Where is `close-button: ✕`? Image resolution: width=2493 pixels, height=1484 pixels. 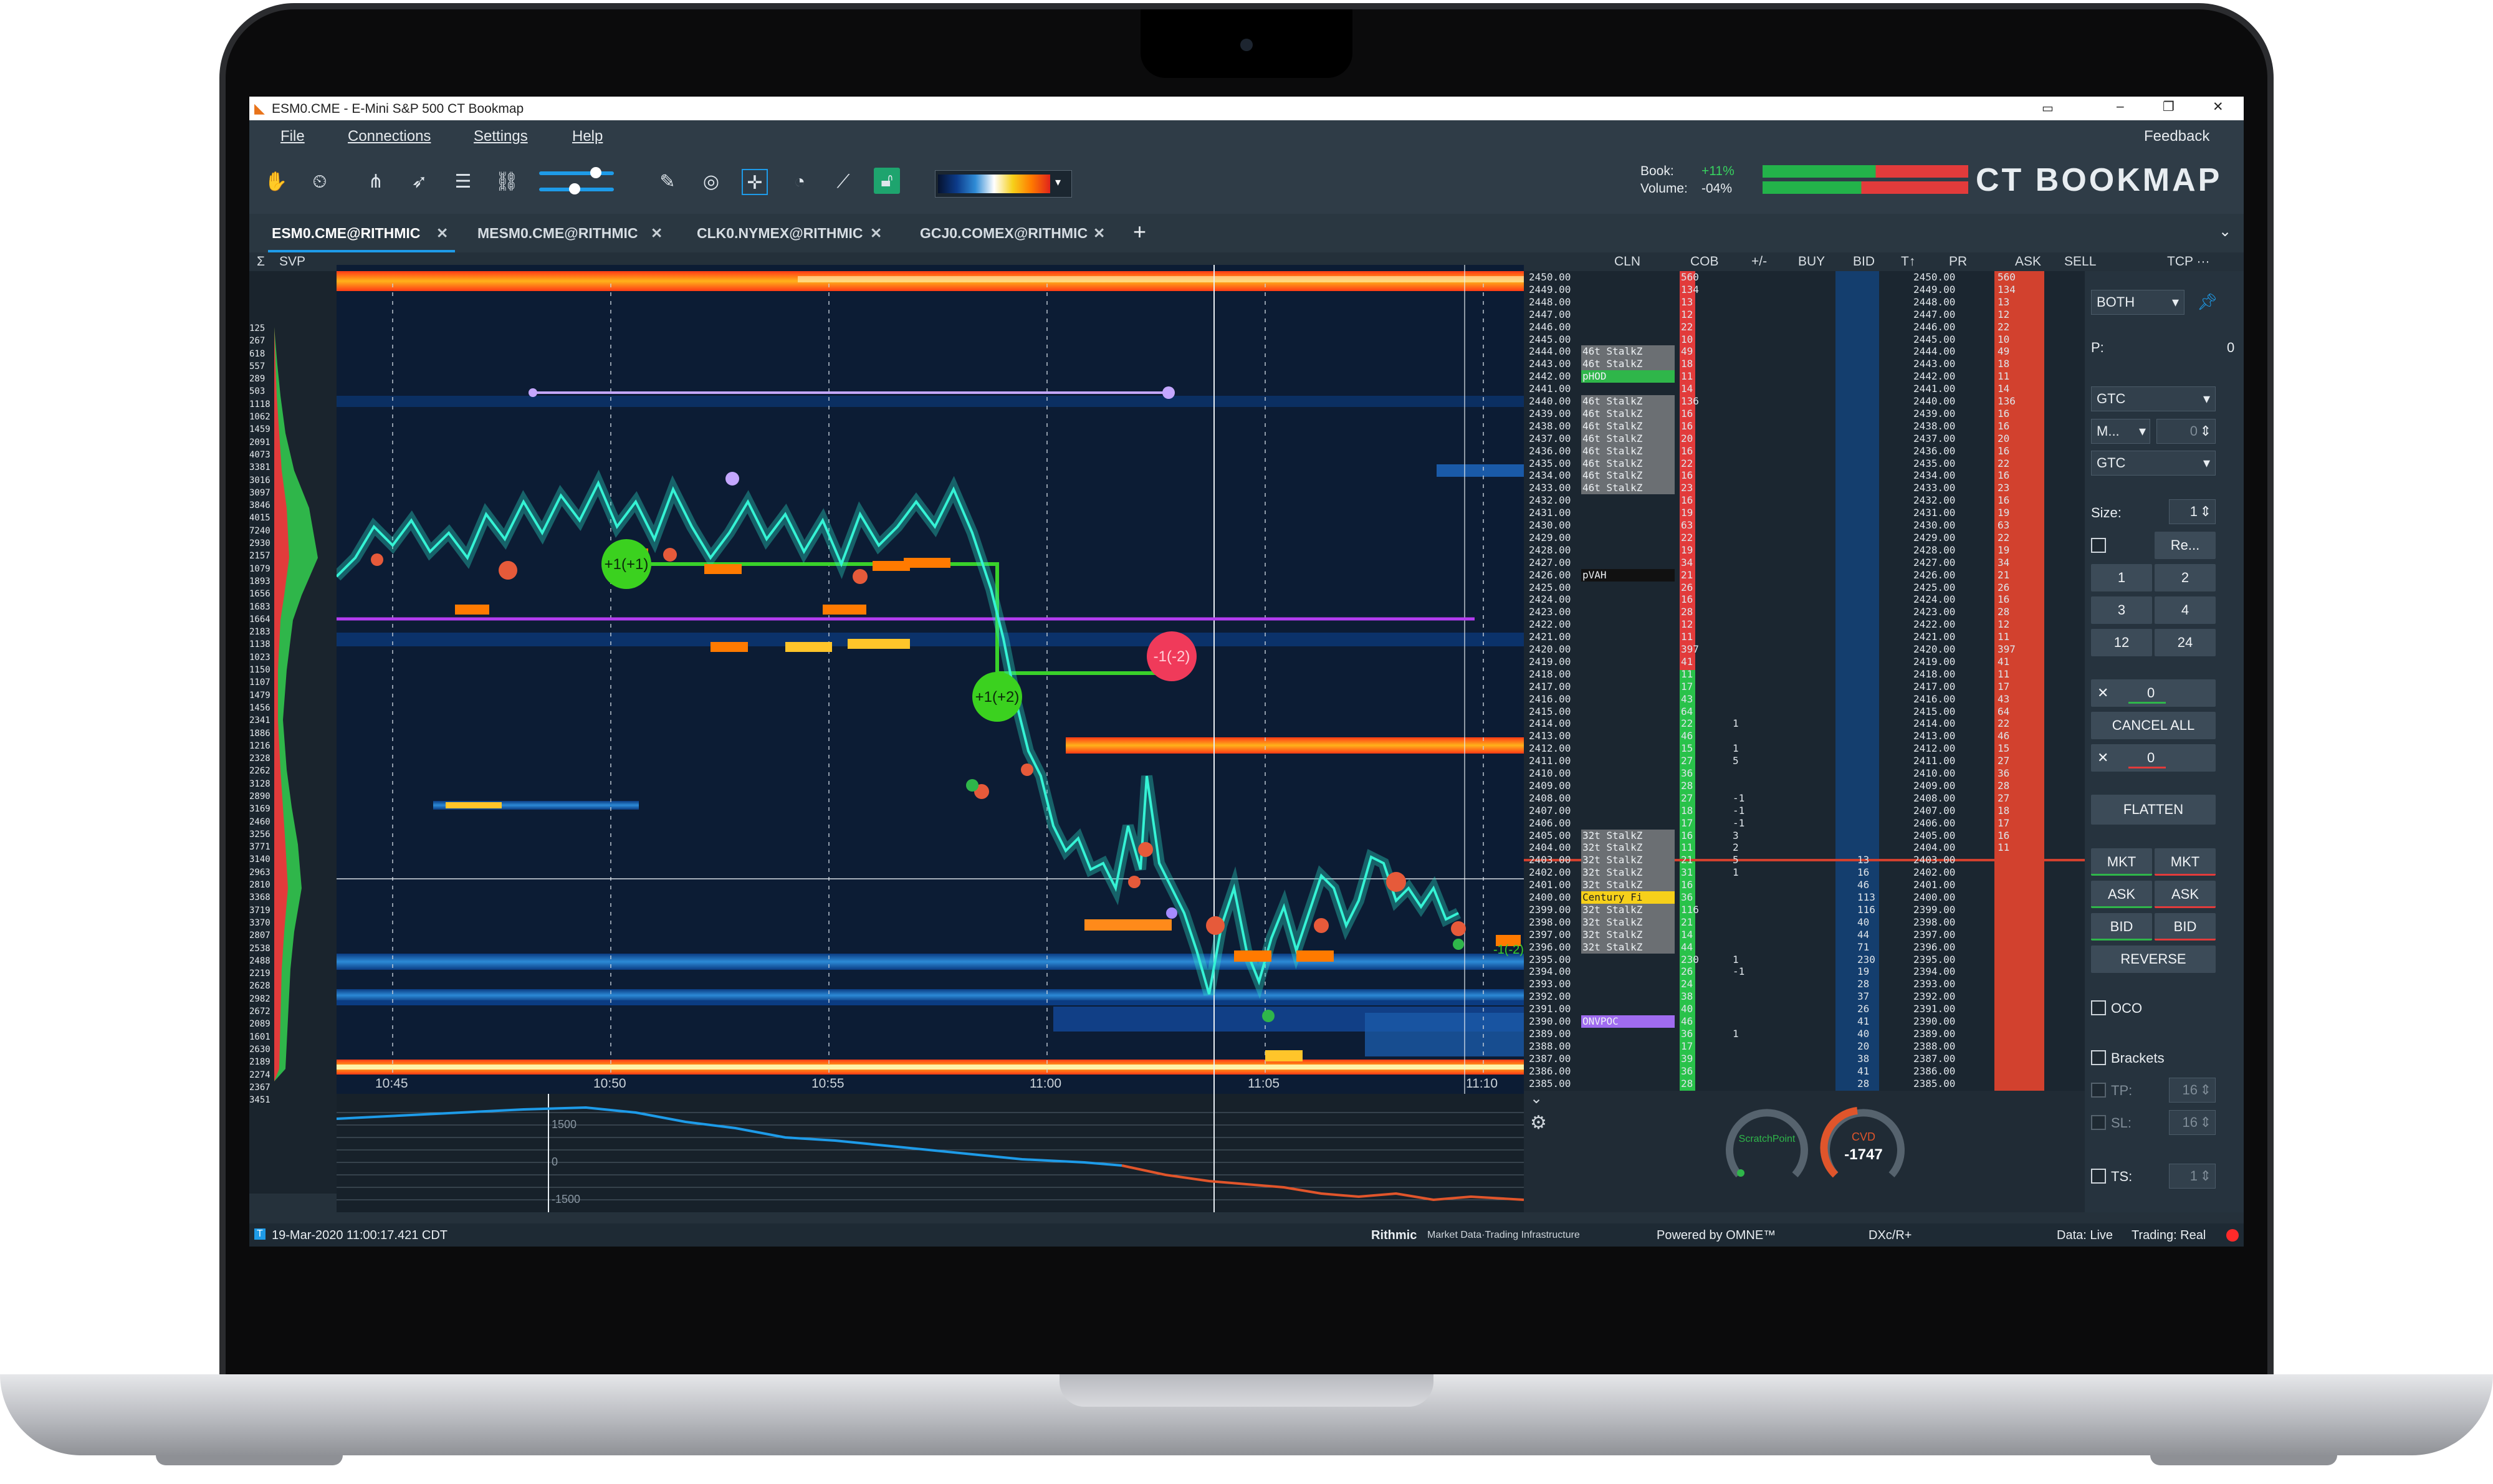 close-button: ✕ is located at coordinates (2218, 107).